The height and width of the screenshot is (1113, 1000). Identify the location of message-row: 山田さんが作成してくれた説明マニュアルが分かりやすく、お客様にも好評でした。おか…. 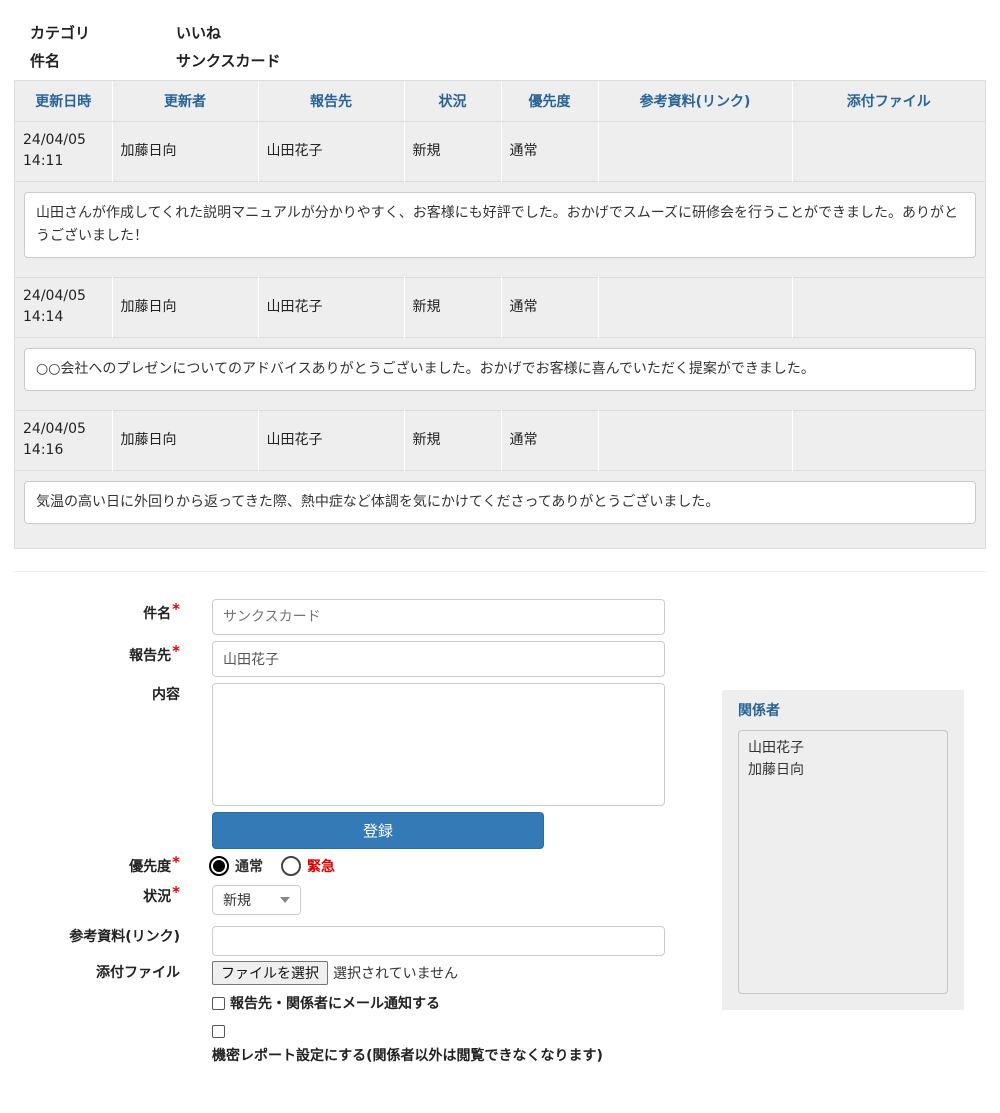
(500, 228).